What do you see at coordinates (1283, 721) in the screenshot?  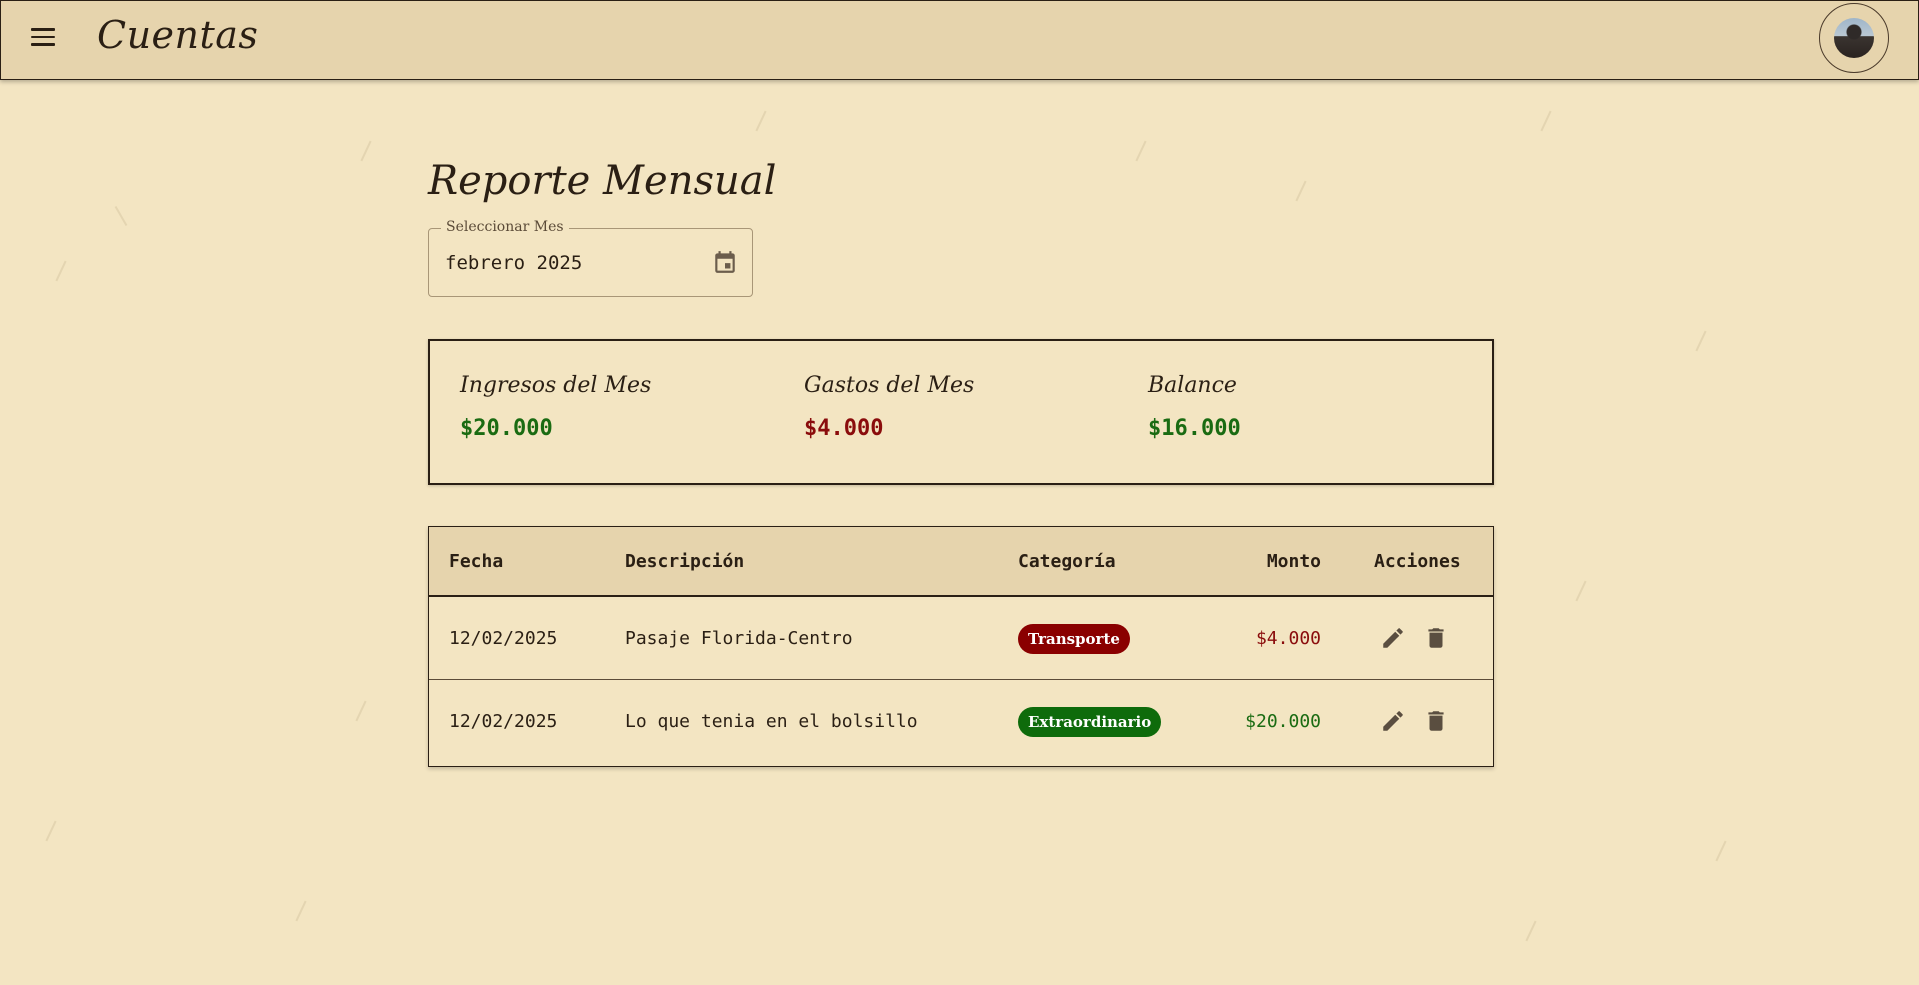 I see `row-amount: $20.000` at bounding box center [1283, 721].